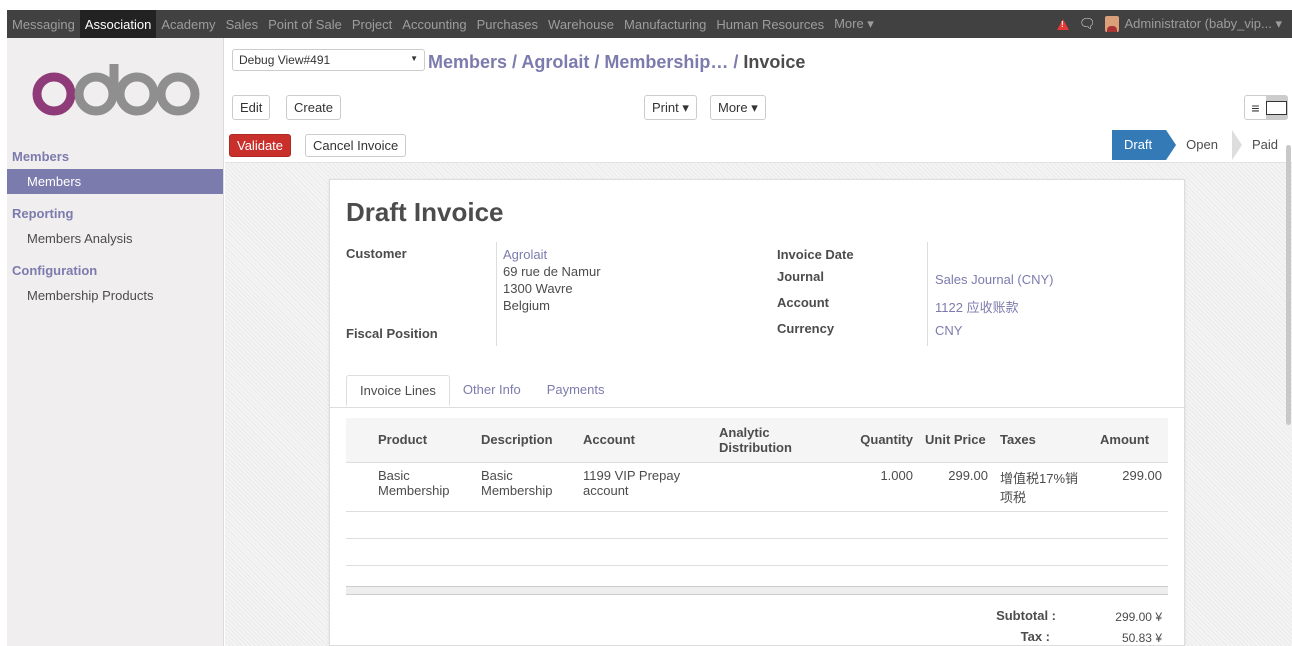 The height and width of the screenshot is (646, 1292). Describe the element at coordinates (1044, 487) in the screenshot. I see `line-taxes: 增值税17%销项税` at that location.